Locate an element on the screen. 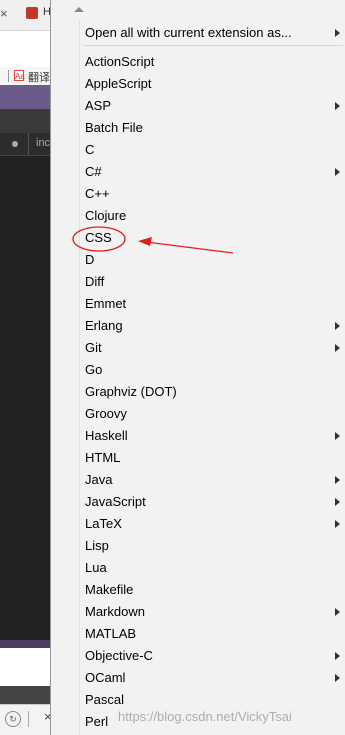  menu-item-c++: C++ is located at coordinates (212, 194).